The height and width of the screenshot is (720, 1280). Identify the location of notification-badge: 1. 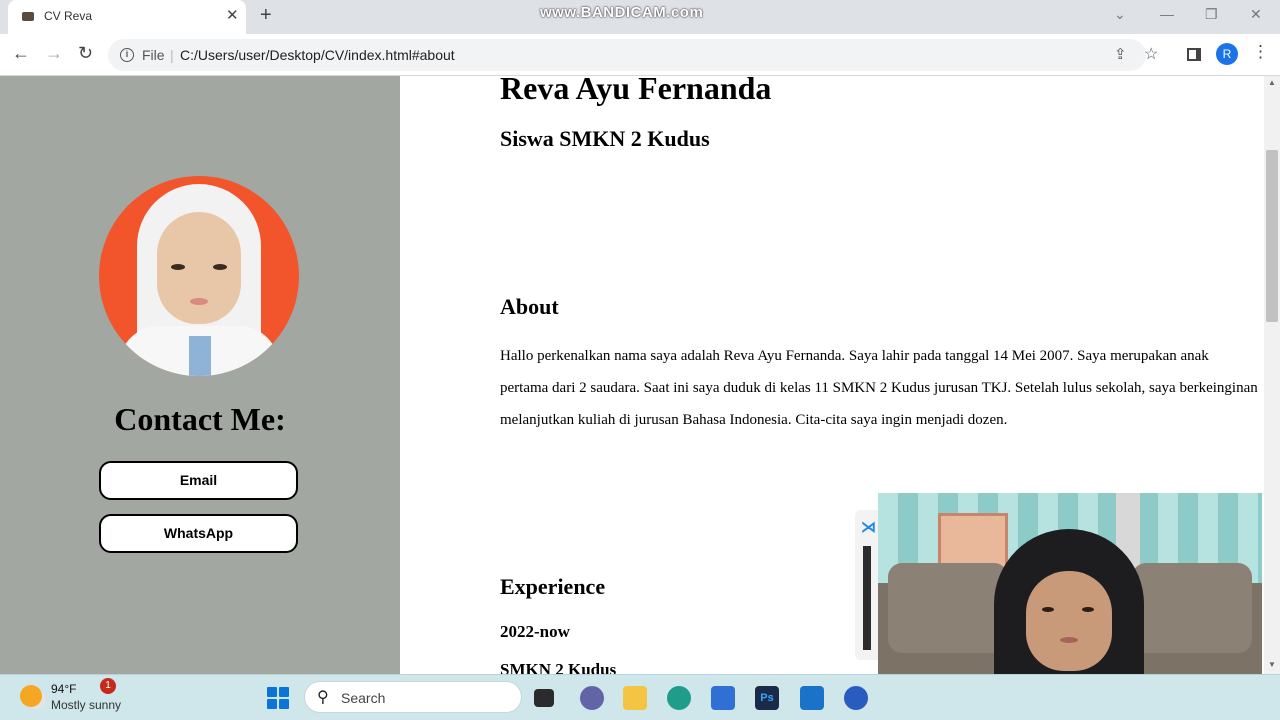
(108, 686).